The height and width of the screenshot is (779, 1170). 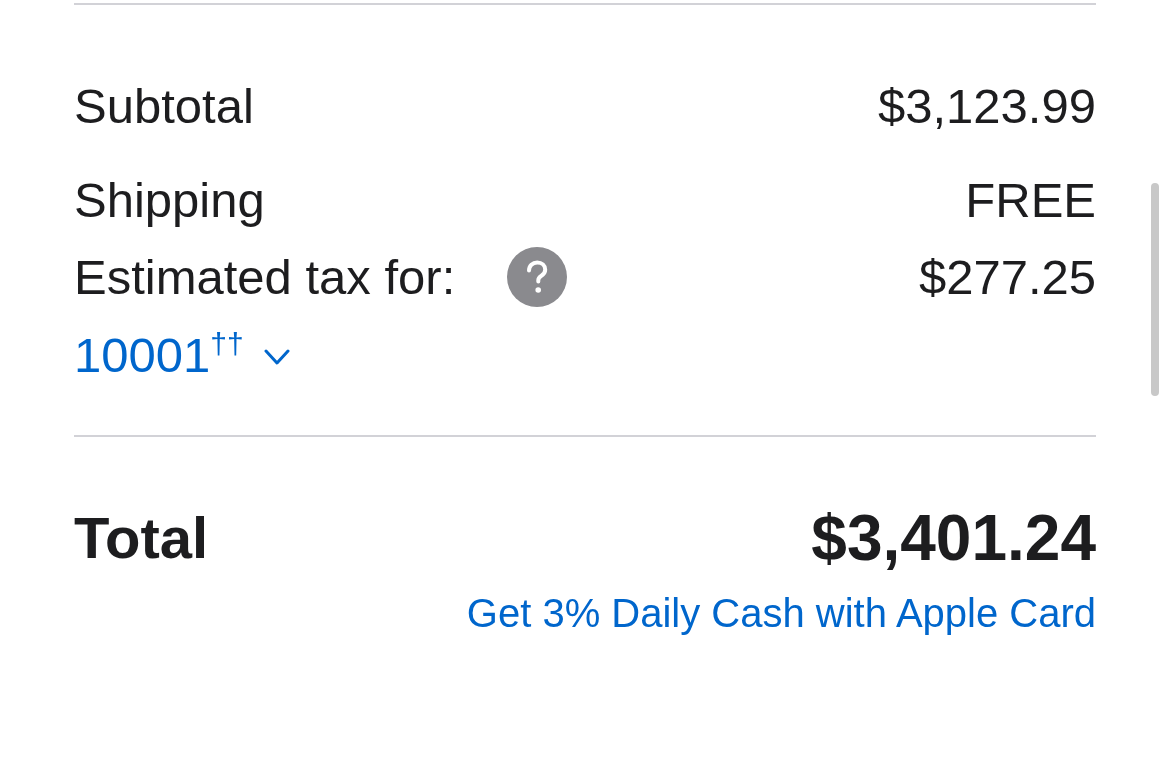 I want to click on help-icon, so click(x=537, y=277).